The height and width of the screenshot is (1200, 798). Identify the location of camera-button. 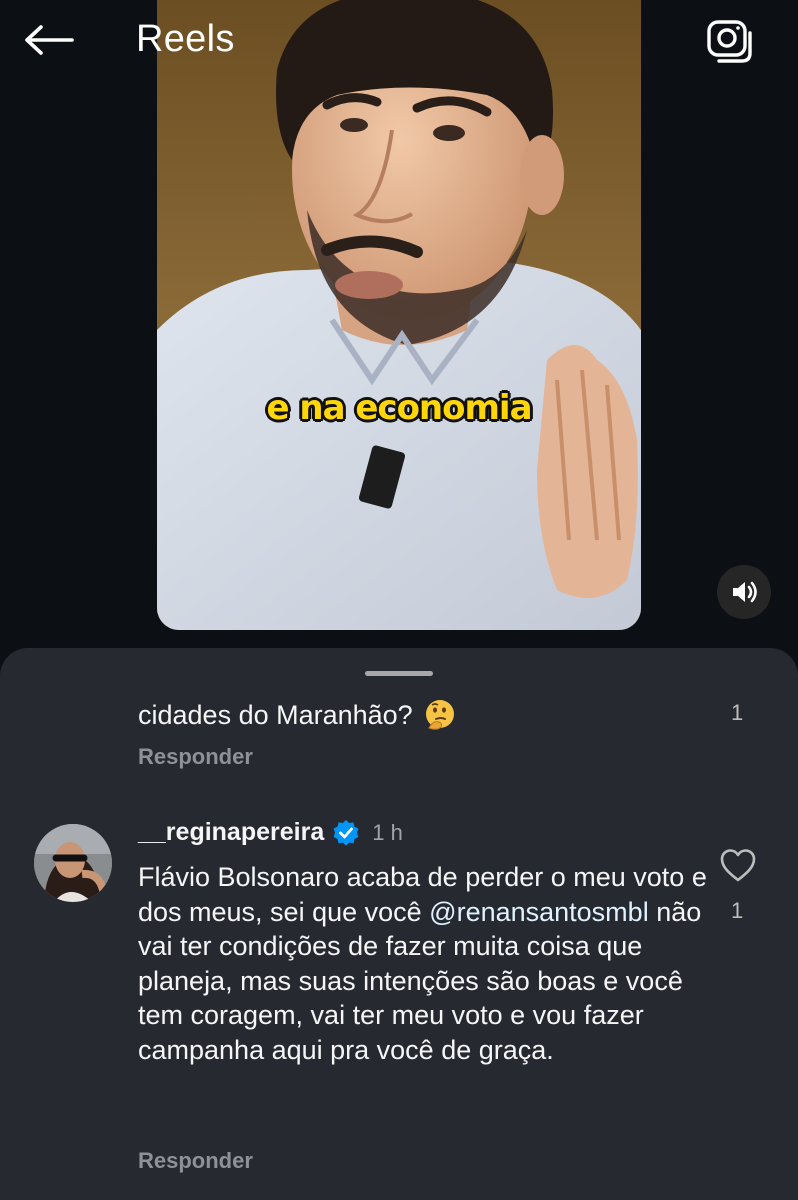
(730, 40).